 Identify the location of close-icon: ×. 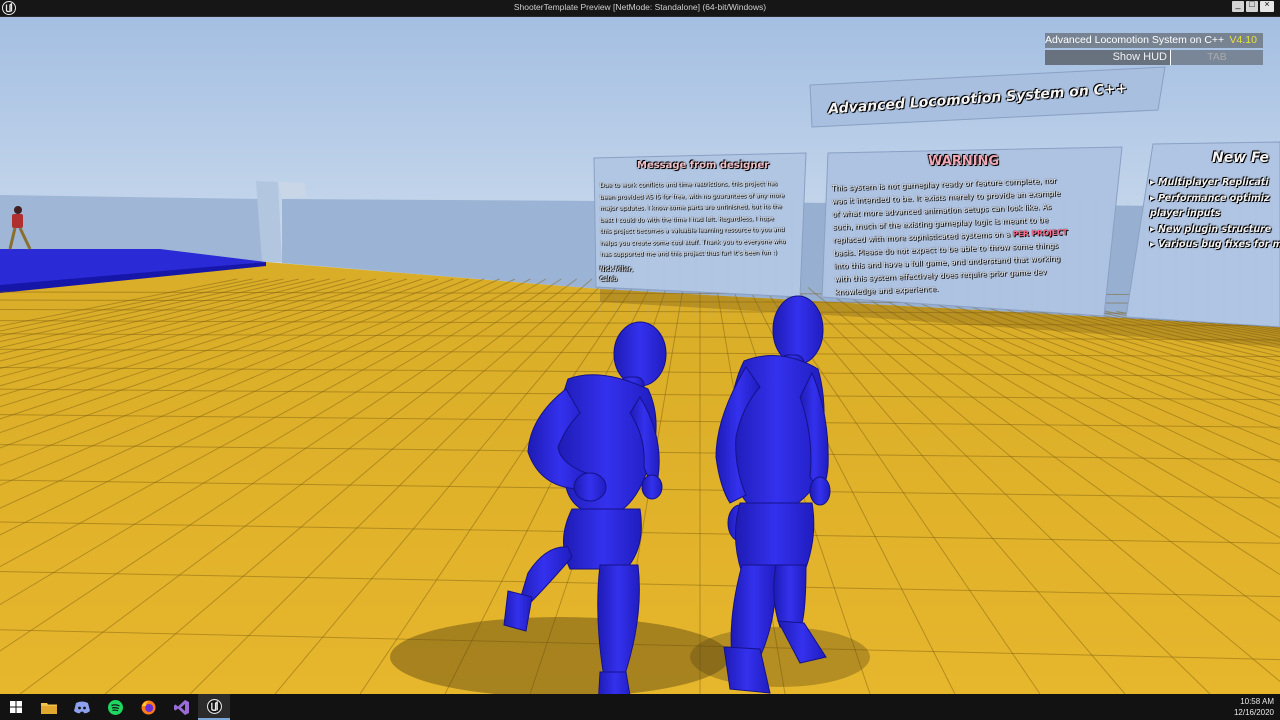
(1267, 4).